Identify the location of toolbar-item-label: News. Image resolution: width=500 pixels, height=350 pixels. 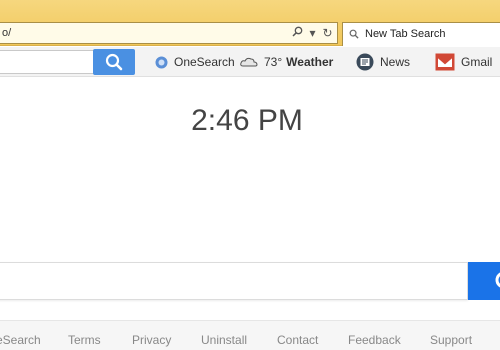
(395, 62).